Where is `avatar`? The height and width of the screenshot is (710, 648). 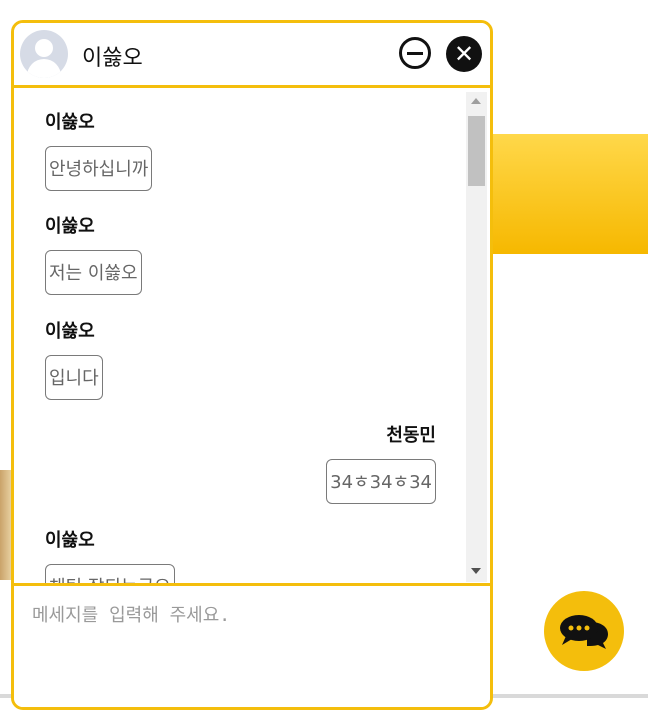
avatar is located at coordinates (44, 54).